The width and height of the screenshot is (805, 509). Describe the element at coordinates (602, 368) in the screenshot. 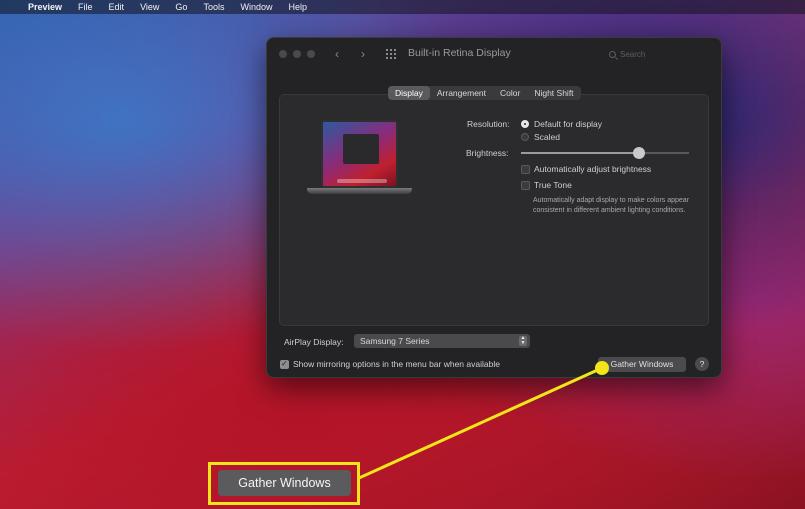

I see `callout-dot` at that location.